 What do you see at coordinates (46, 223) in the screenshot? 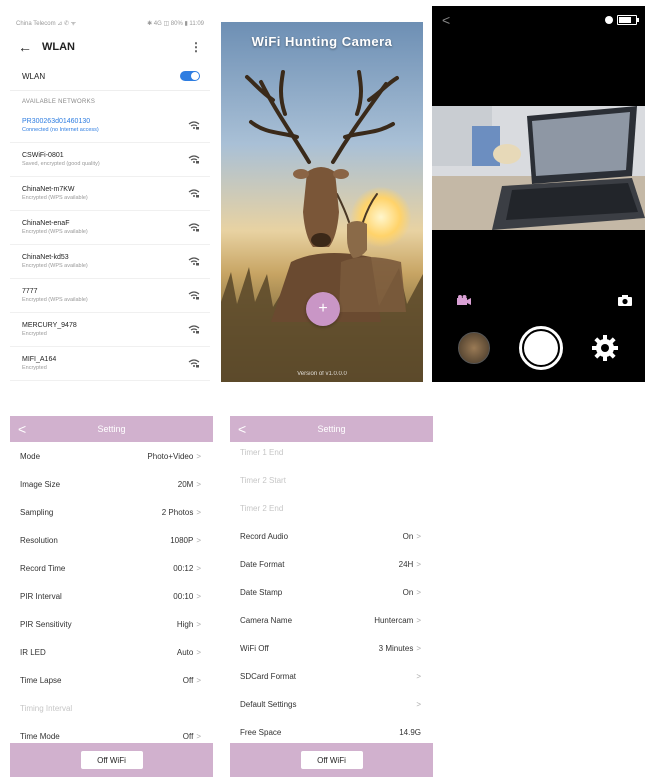
I see `network-name: ChinaNet-enaF` at bounding box center [46, 223].